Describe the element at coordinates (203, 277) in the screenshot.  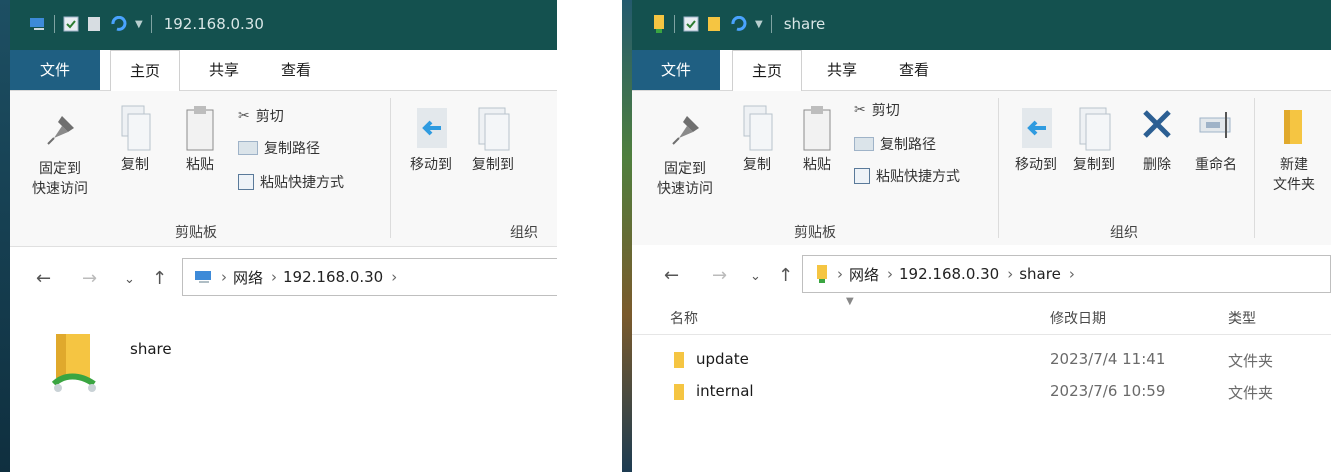
I see `network-icon` at that location.